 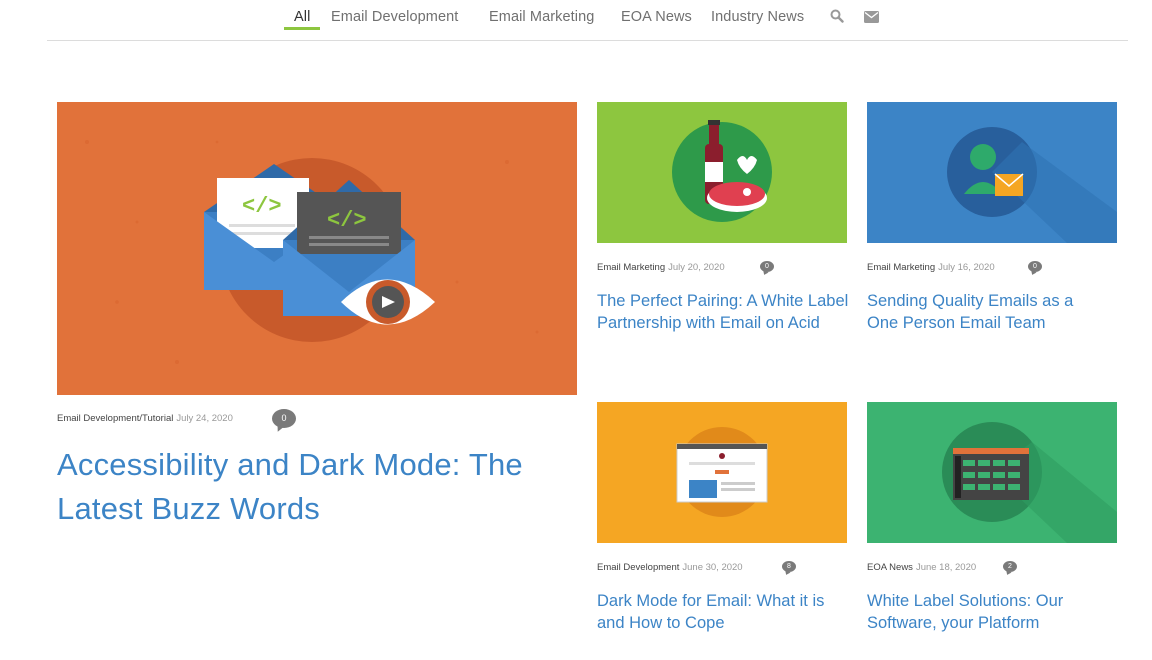 What do you see at coordinates (302, 17) in the screenshot?
I see `nav-item-all: All` at bounding box center [302, 17].